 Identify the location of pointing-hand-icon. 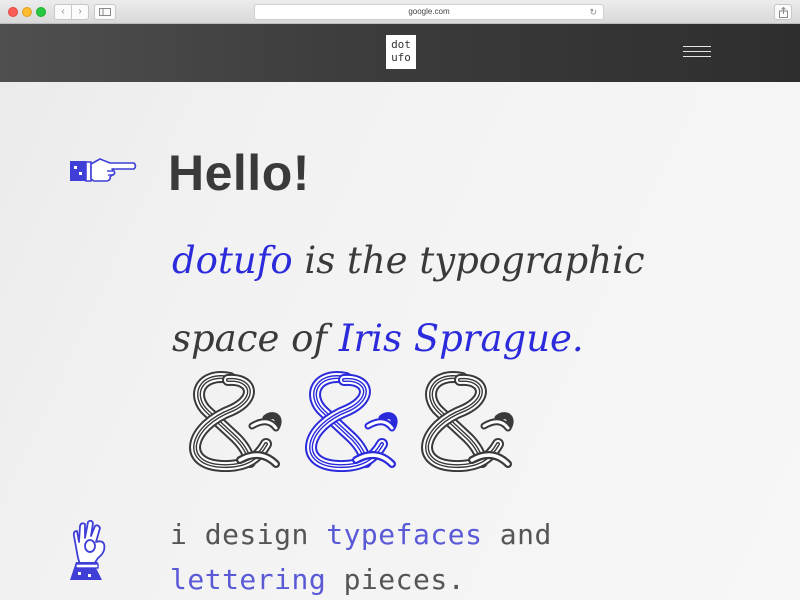
(103, 170).